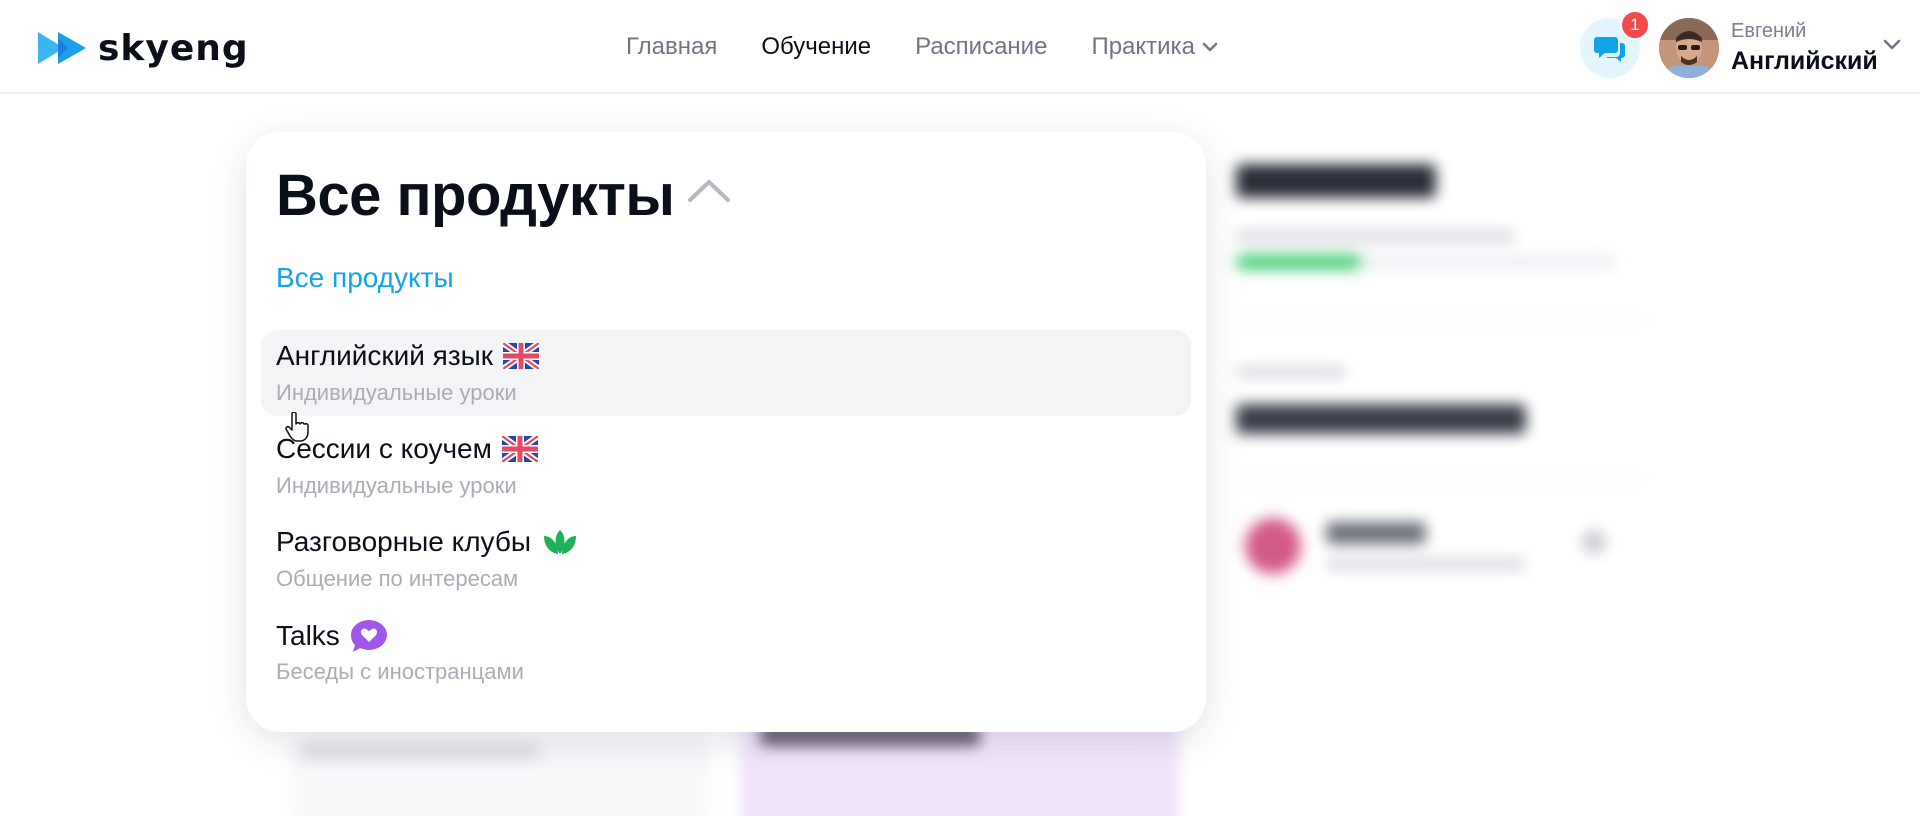  I want to click on user-course: Английский, so click(1804, 61).